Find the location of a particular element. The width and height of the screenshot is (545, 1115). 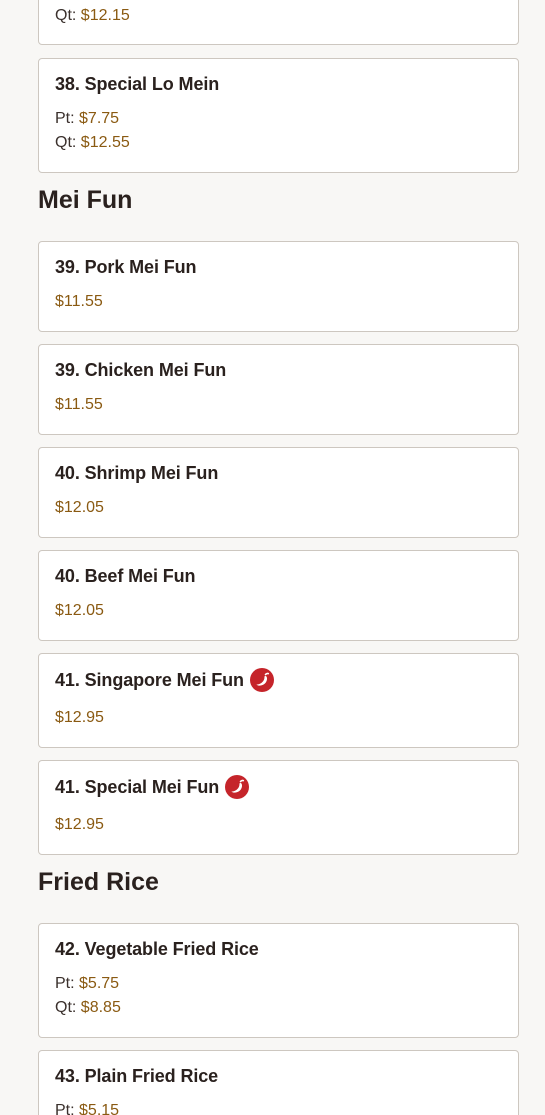

item-name: 42. Vegetable Fried Rice is located at coordinates (157, 949).